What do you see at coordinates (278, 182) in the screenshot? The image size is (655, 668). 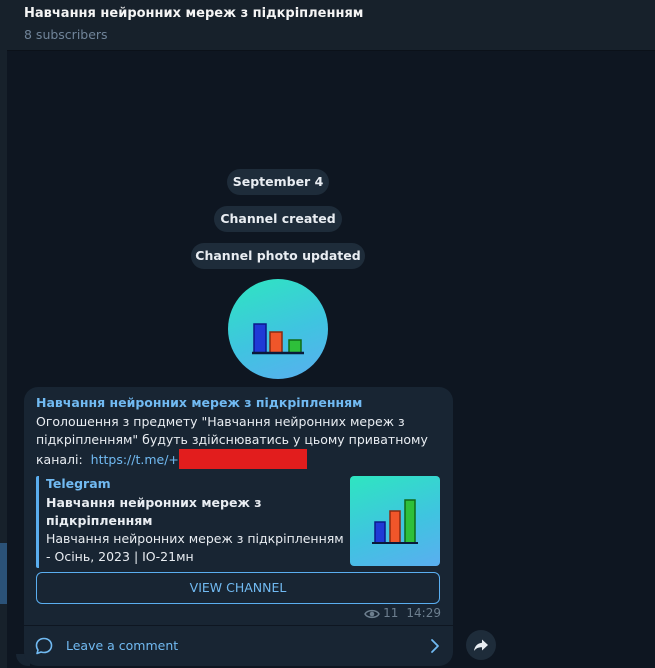 I see `date-chip: September 4` at bounding box center [278, 182].